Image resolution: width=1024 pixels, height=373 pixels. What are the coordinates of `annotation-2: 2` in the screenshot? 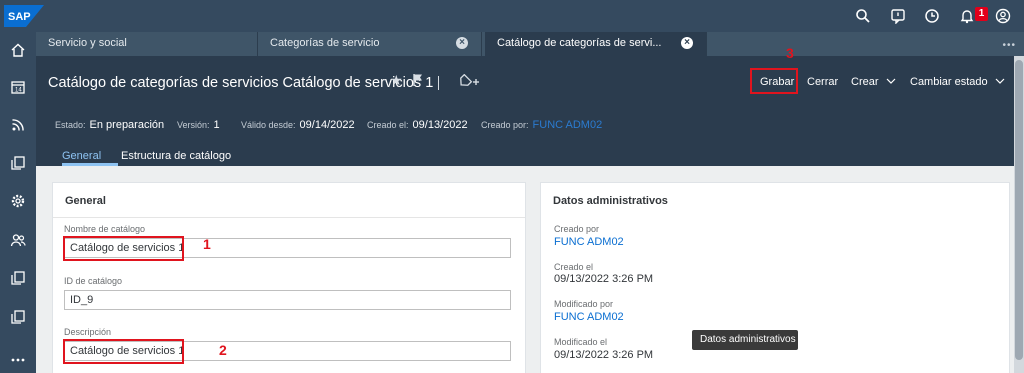 It's located at (223, 350).